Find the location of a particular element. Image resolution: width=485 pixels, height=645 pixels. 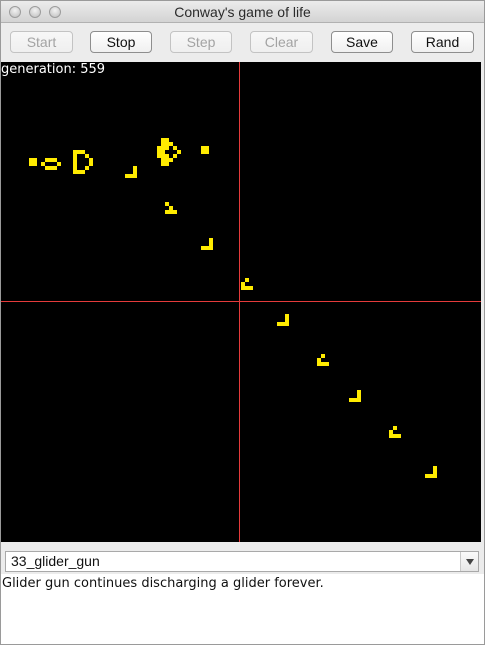

clear-button: Clear is located at coordinates (281, 42).